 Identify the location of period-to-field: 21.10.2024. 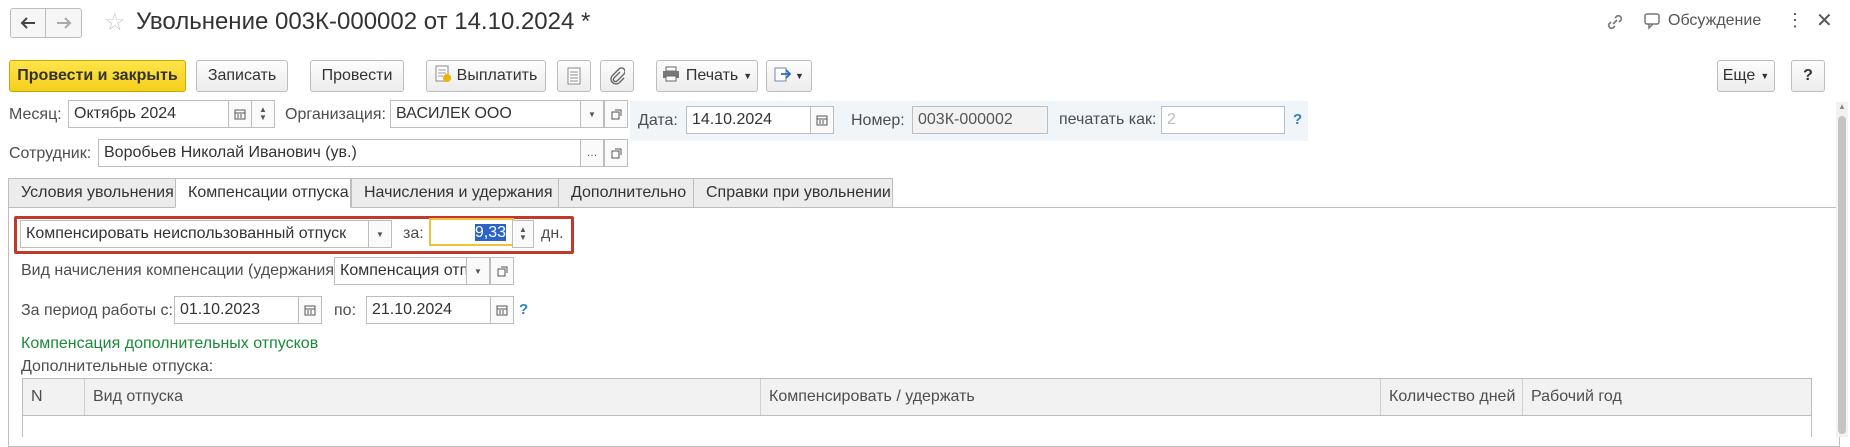
(429, 310).